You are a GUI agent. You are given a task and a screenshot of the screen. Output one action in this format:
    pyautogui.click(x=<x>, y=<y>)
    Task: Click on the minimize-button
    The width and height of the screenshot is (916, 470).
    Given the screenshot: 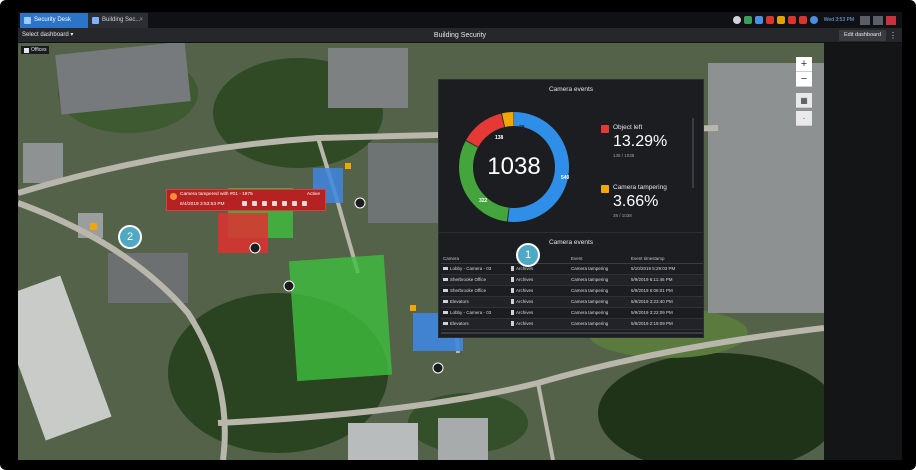 What is the action you would take?
    pyautogui.click(x=865, y=20)
    